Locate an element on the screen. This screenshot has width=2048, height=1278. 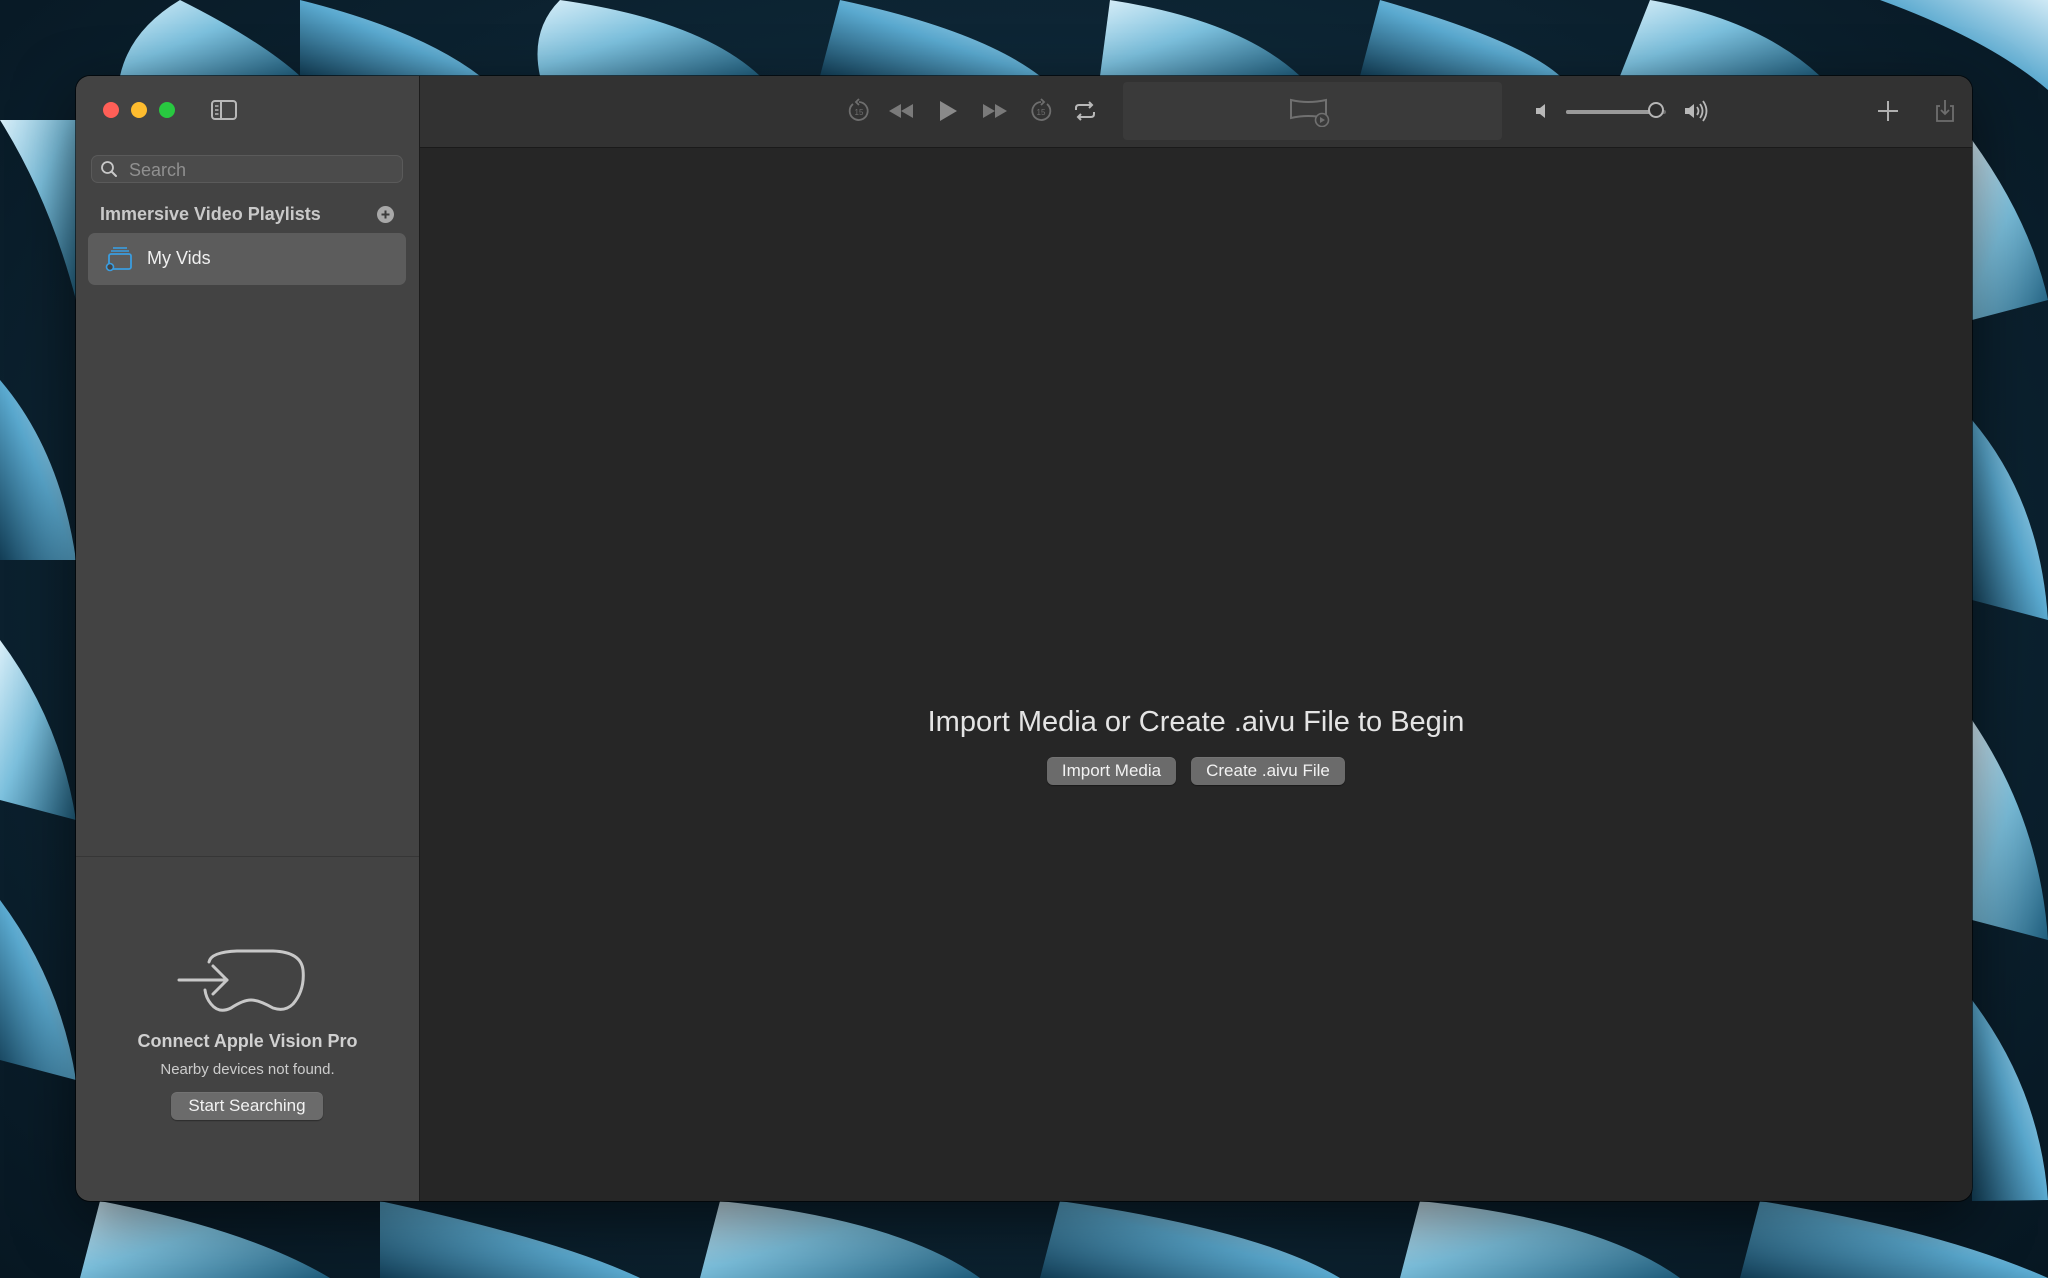
playlists-section-title: Immersive Video Playlists is located at coordinates (210, 214).